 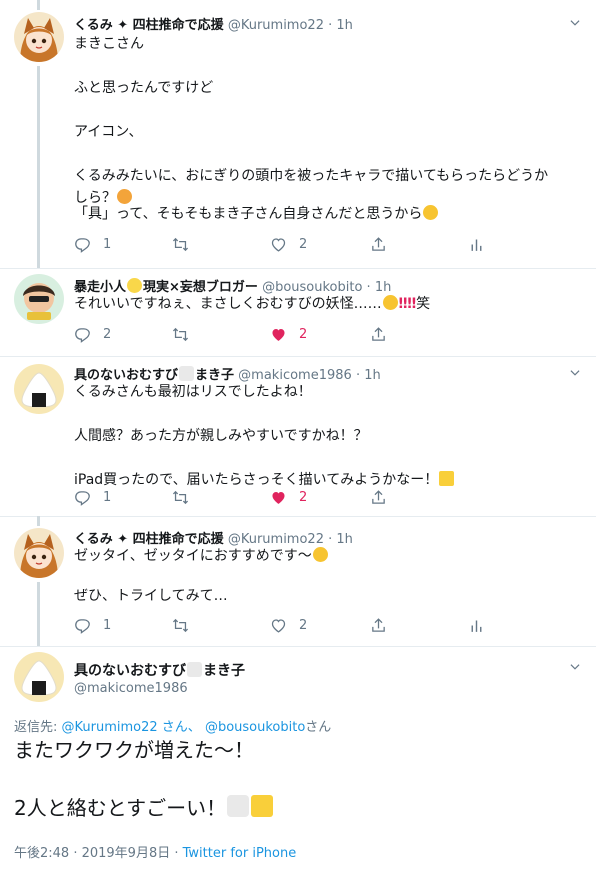 What do you see at coordinates (255, 727) in the screenshot?
I see `reply-user-link: @bousoukobito` at bounding box center [255, 727].